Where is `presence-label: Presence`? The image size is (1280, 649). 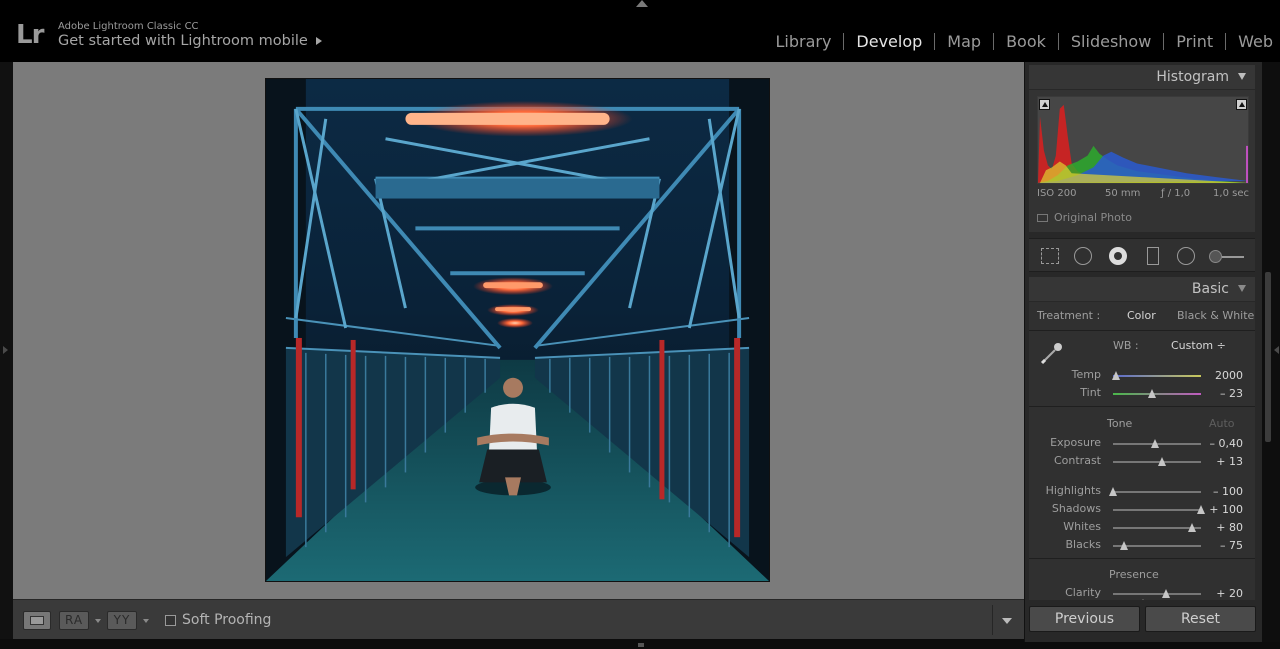
presence-label: Presence is located at coordinates (1134, 574).